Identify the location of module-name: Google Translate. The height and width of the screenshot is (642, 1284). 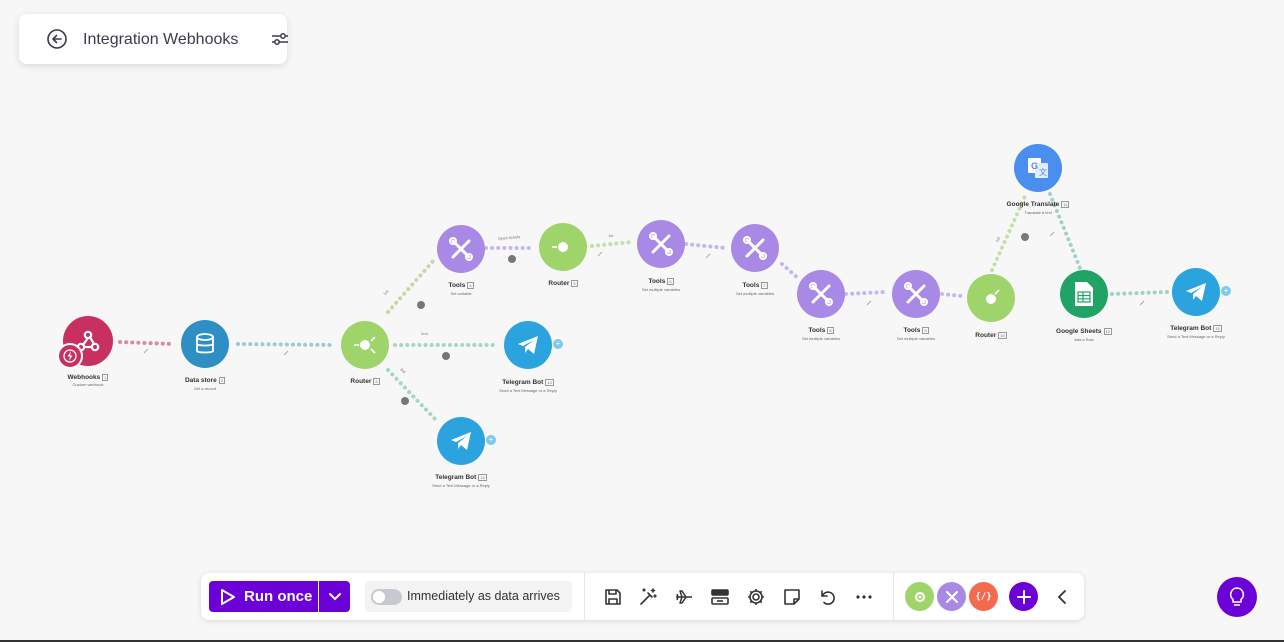
(1033, 205).